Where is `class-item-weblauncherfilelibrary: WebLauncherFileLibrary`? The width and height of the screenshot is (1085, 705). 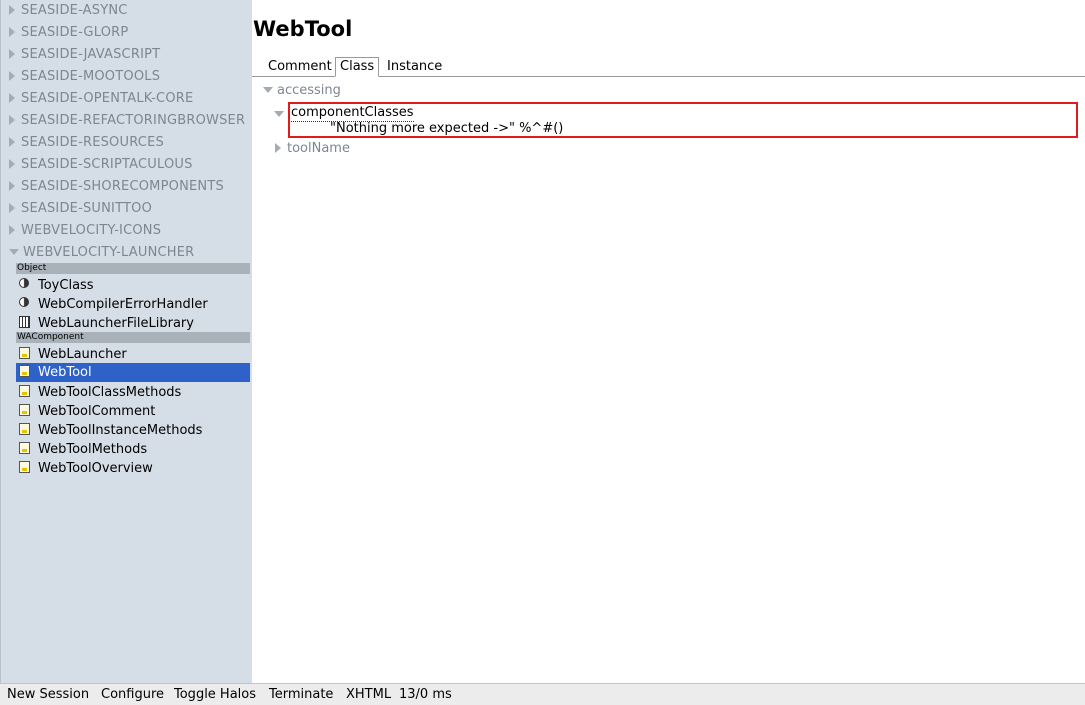
class-item-weblauncherfilelibrary: WebLauncherFileLibrary is located at coordinates (133, 323).